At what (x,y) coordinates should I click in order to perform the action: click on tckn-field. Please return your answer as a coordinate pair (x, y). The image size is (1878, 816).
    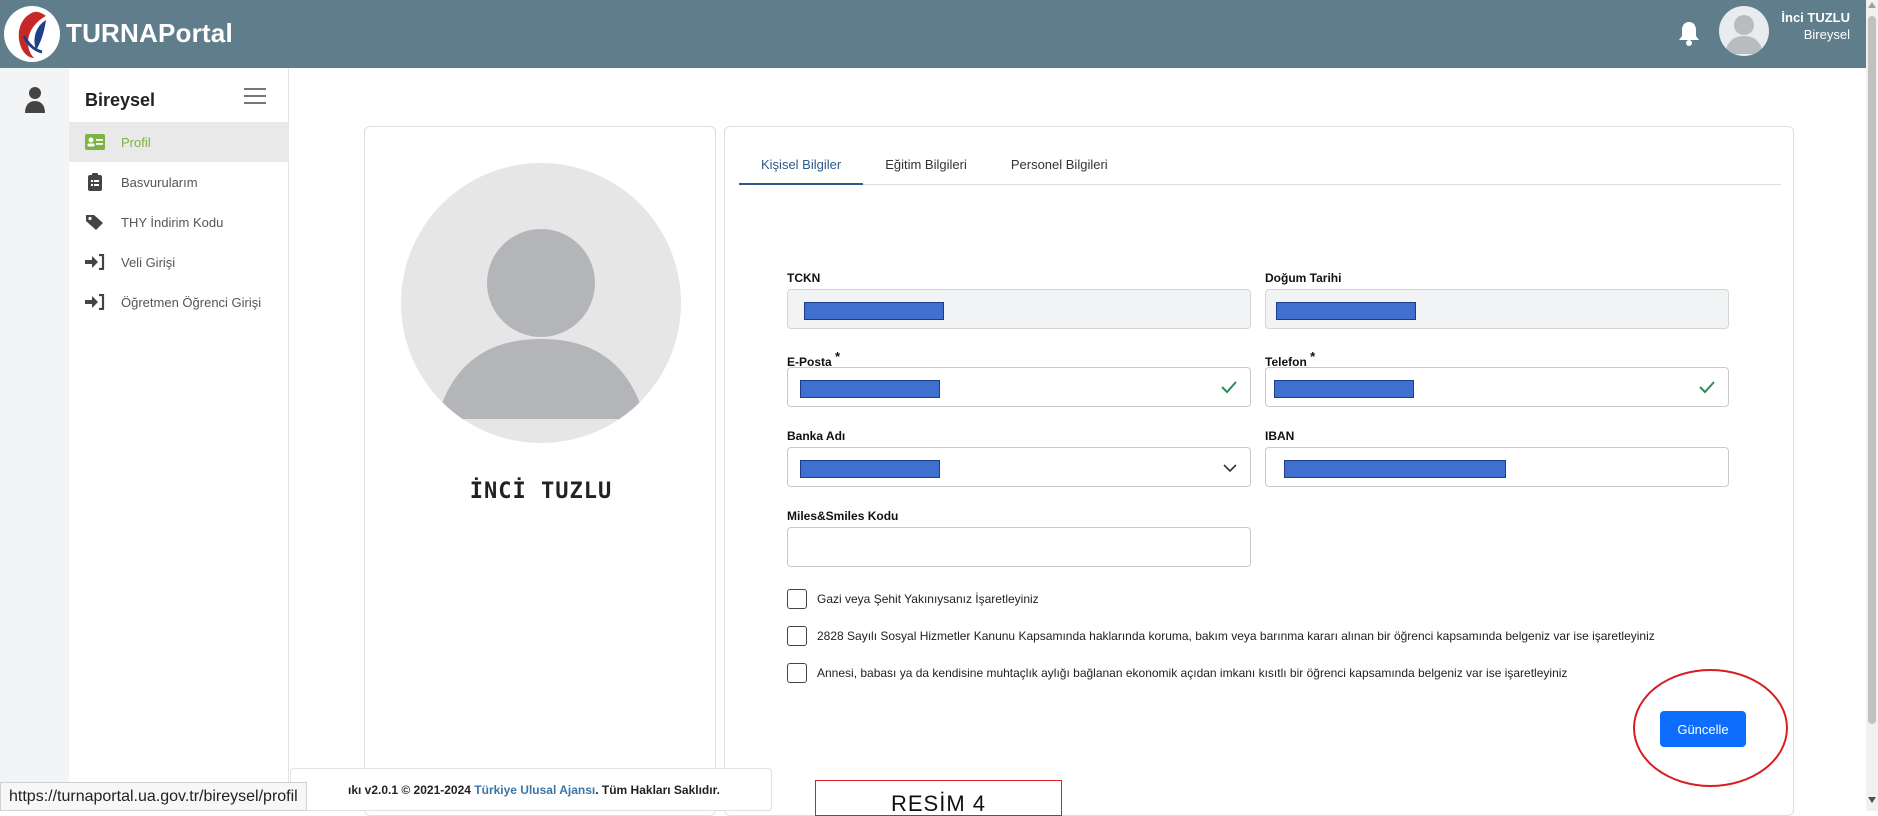
    Looking at the image, I should click on (1019, 309).